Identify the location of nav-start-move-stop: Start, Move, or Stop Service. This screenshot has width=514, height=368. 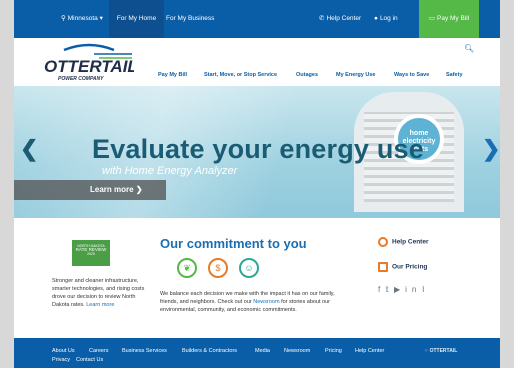
(240, 78).